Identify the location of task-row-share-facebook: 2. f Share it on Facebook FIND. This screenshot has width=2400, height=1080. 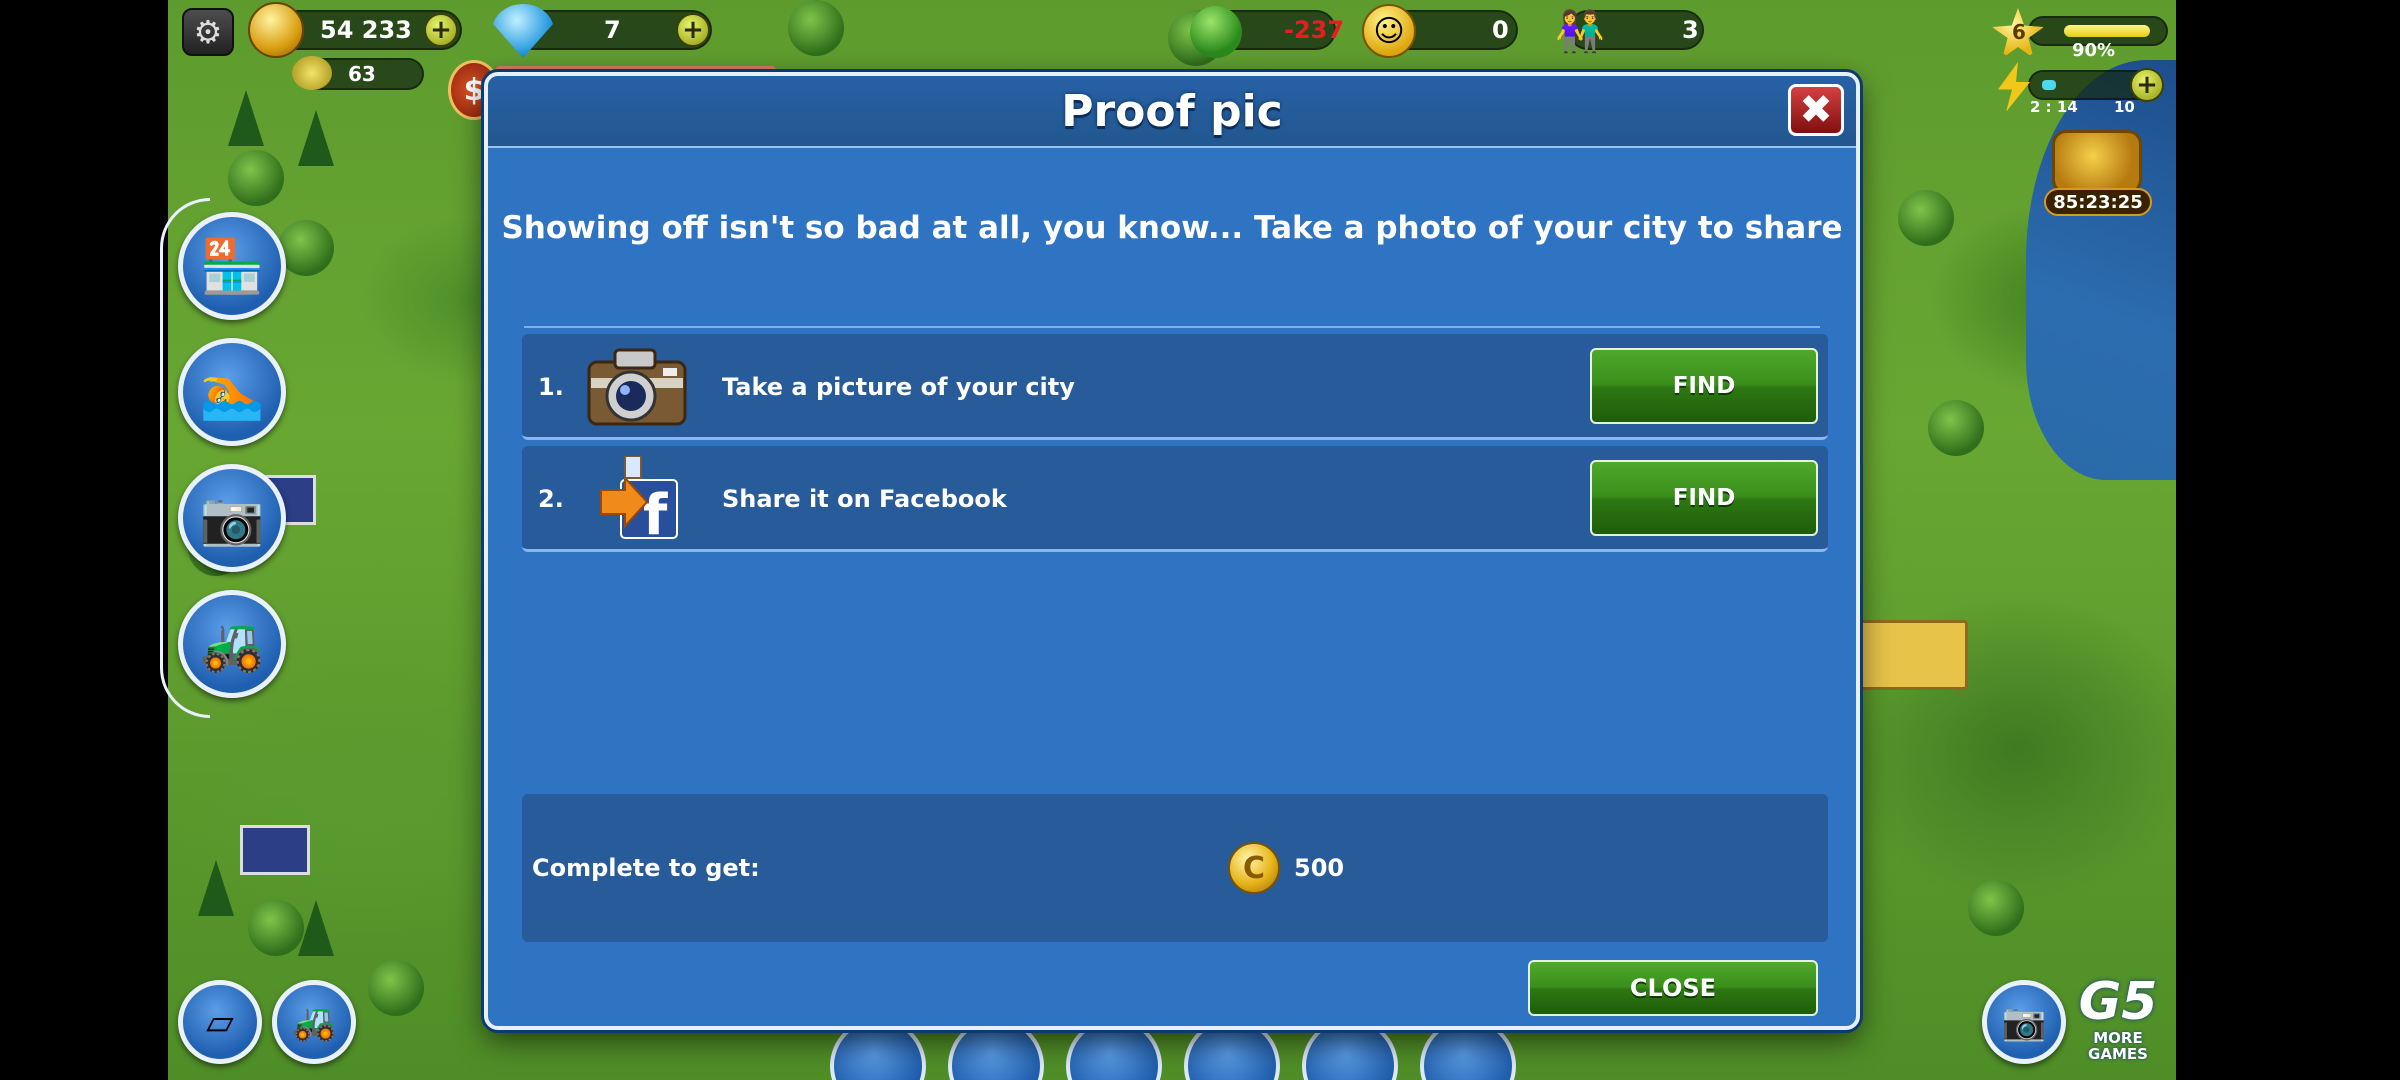
(1175, 499).